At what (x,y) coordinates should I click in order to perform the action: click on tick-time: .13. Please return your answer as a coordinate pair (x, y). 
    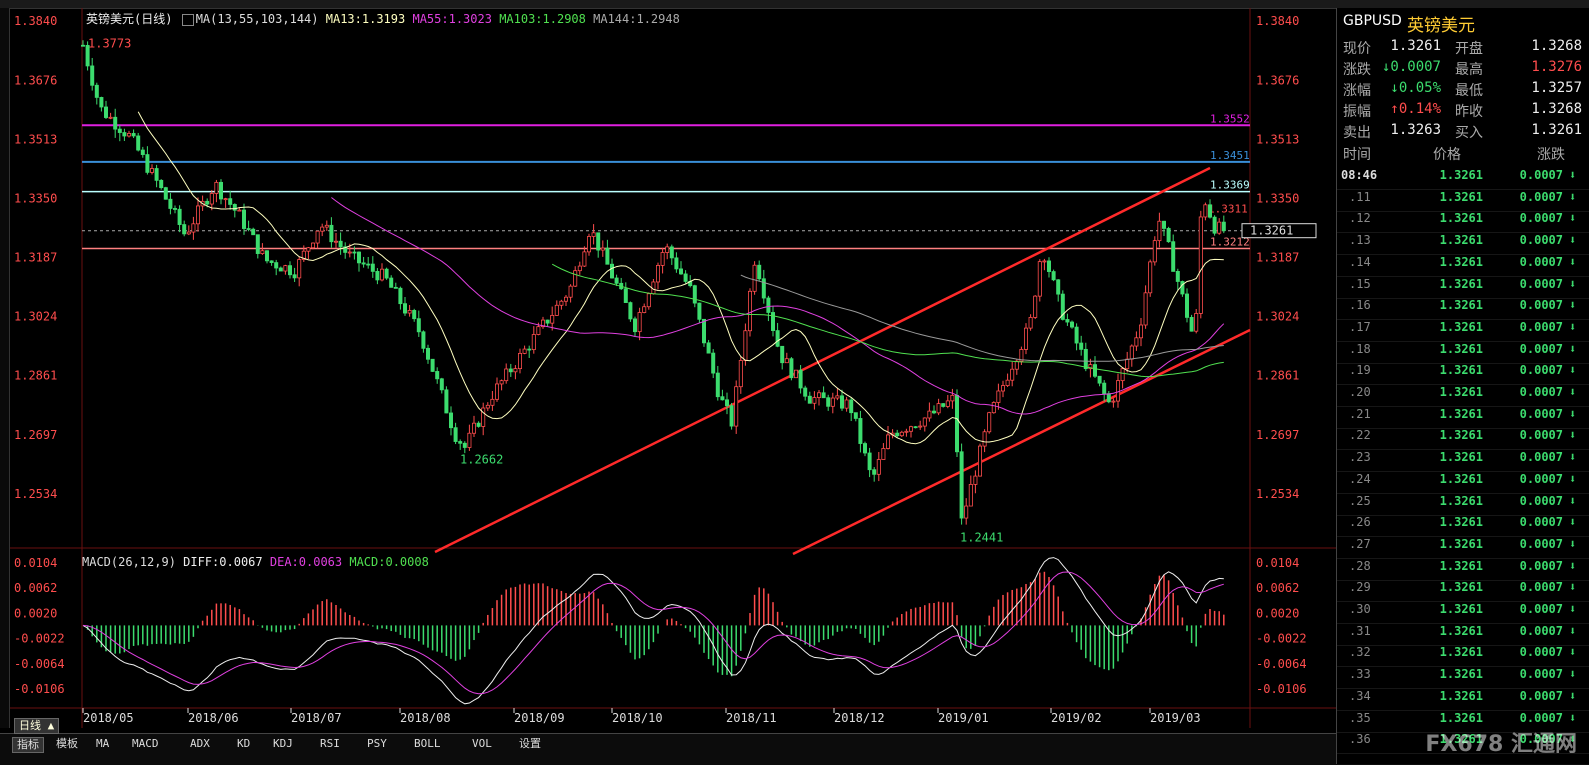
    Looking at the image, I should click on (1360, 240).